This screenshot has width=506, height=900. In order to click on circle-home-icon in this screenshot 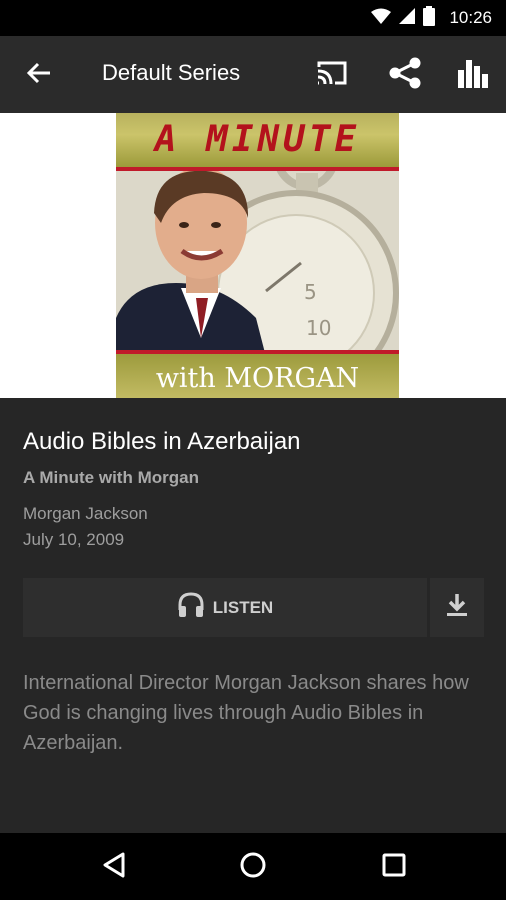, I will do `click(253, 867)`.